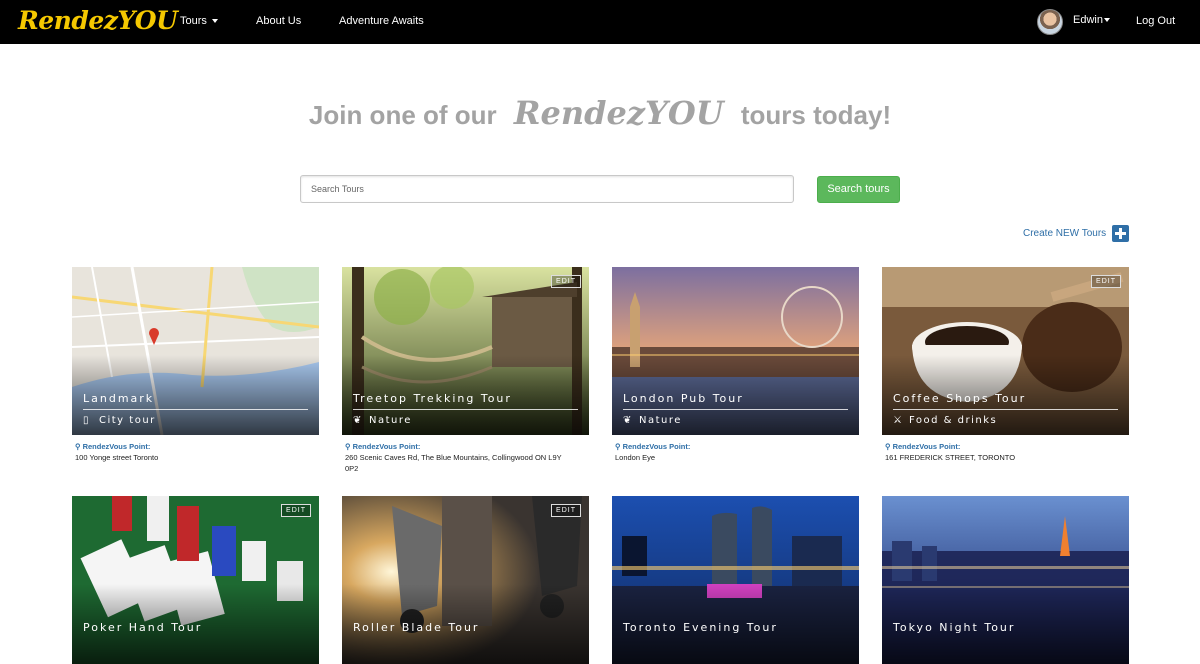  What do you see at coordinates (195, 351) in the screenshot?
I see `tour-card-landmark: Landmark ▯ City tour` at bounding box center [195, 351].